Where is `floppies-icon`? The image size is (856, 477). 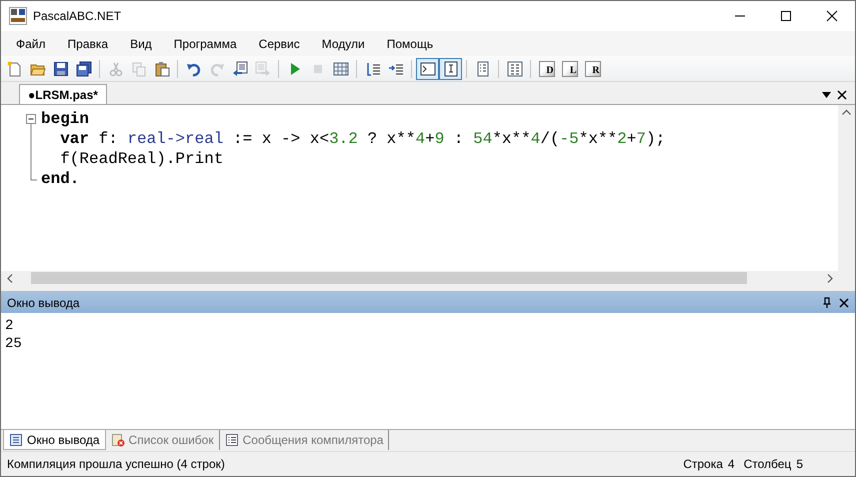
floppies-icon is located at coordinates (84, 68).